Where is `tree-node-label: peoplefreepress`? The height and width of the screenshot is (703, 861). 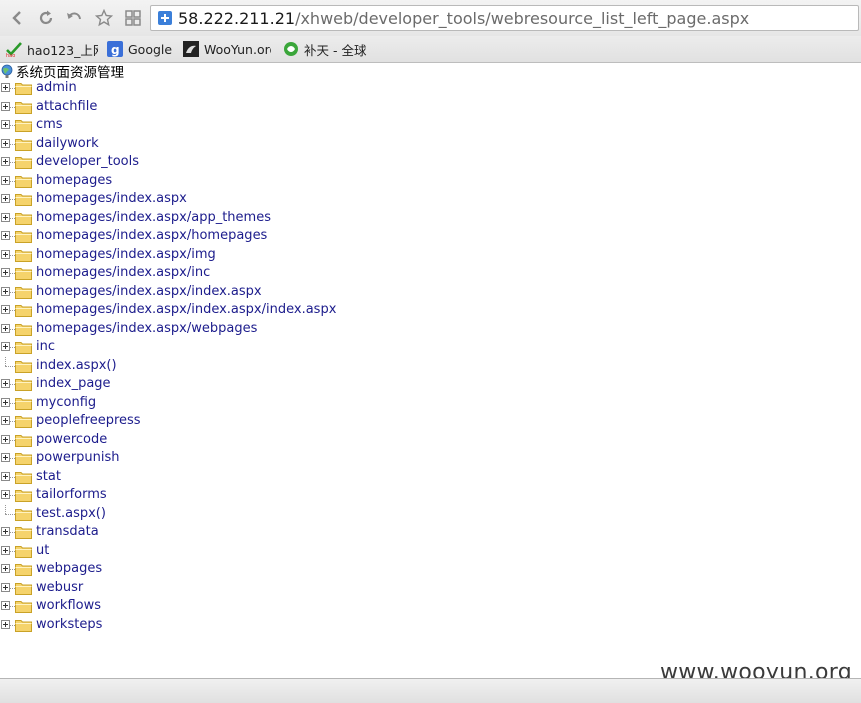
tree-node-label: peoplefreepress is located at coordinates (88, 421).